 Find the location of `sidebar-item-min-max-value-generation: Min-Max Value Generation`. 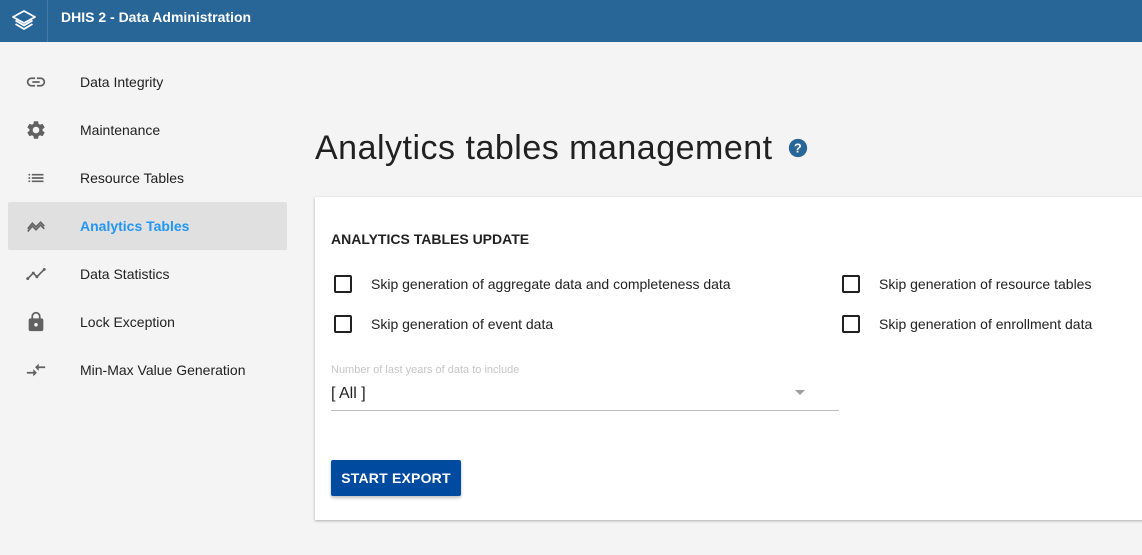

sidebar-item-min-max-value-generation: Min-Max Value Generation is located at coordinates (147, 370).